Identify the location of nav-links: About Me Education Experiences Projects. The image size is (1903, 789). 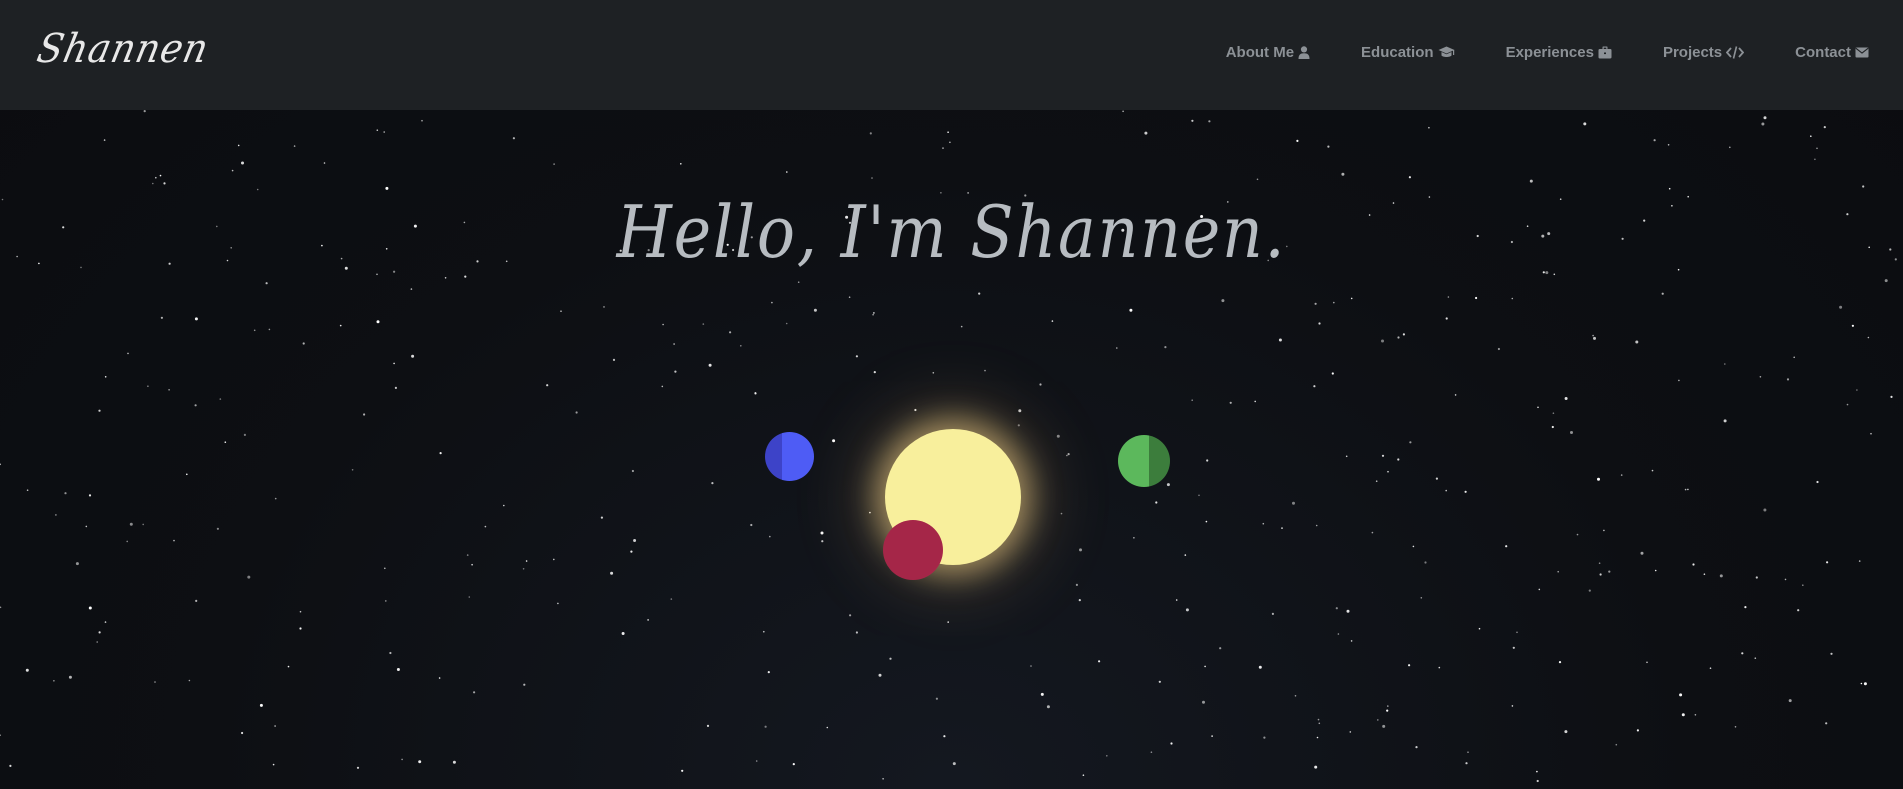
(1547, 52).